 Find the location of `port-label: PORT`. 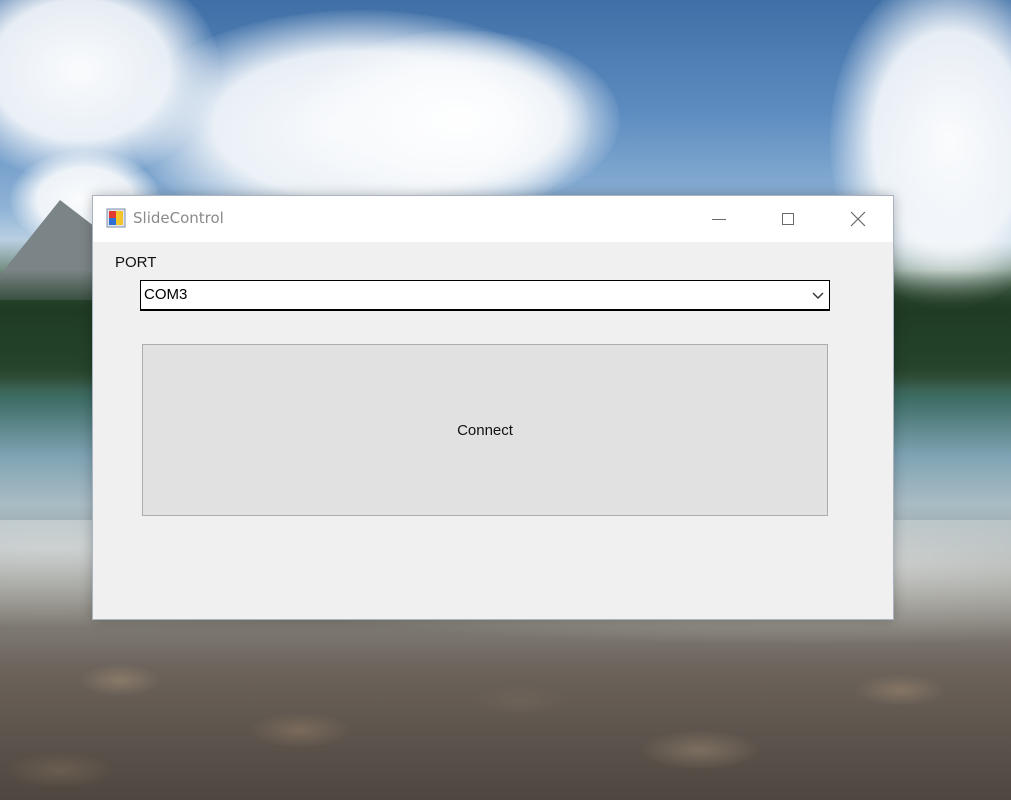

port-label: PORT is located at coordinates (136, 262).